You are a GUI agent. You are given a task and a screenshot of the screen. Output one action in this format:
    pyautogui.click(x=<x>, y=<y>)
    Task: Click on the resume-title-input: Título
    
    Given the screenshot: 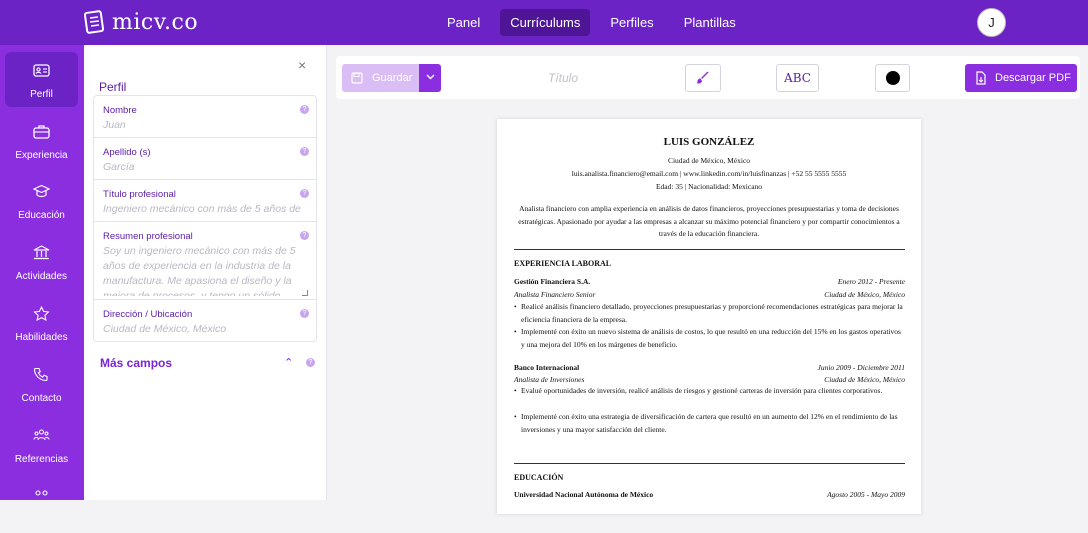 What is the action you would take?
    pyautogui.click(x=563, y=78)
    